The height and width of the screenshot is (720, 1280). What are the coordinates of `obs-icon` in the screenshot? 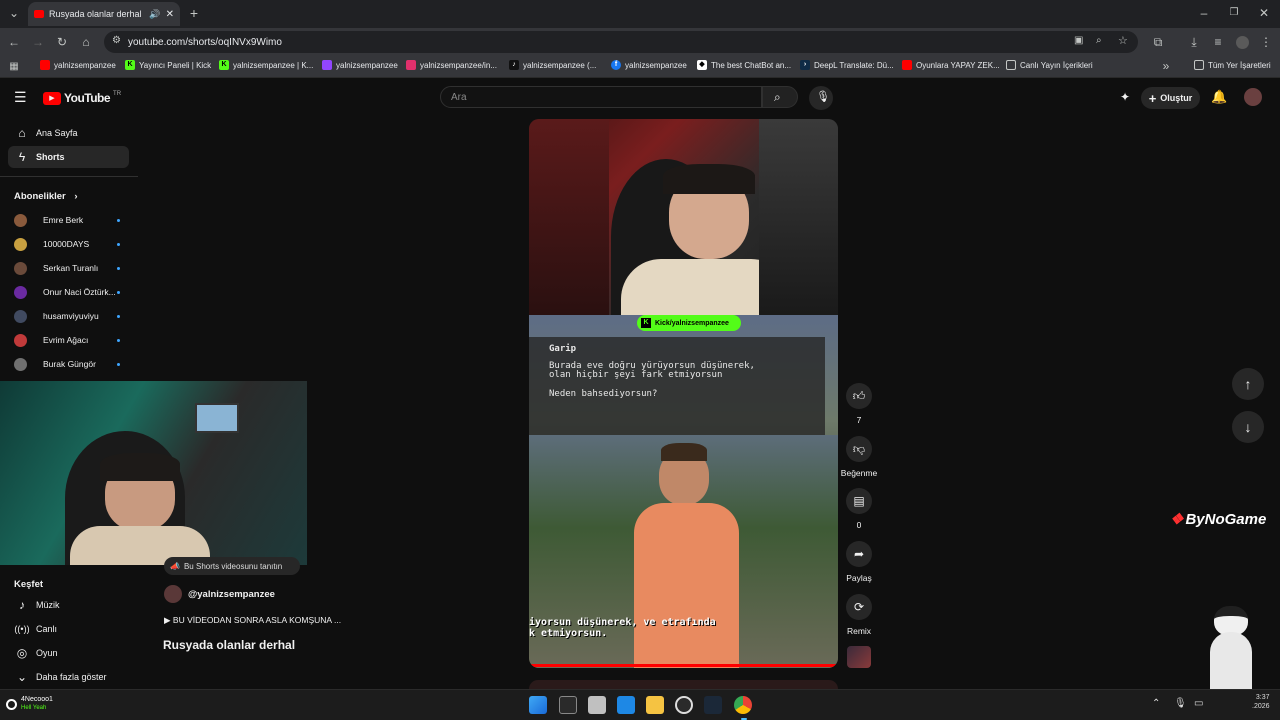 It's located at (684, 705).